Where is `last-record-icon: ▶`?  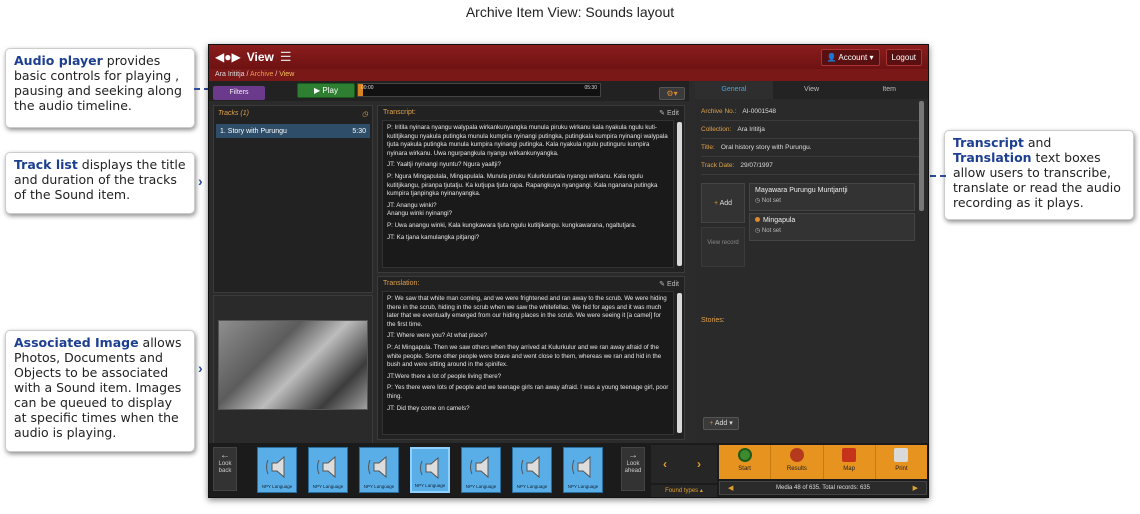
last-record-icon: ▶ is located at coordinates (915, 488).